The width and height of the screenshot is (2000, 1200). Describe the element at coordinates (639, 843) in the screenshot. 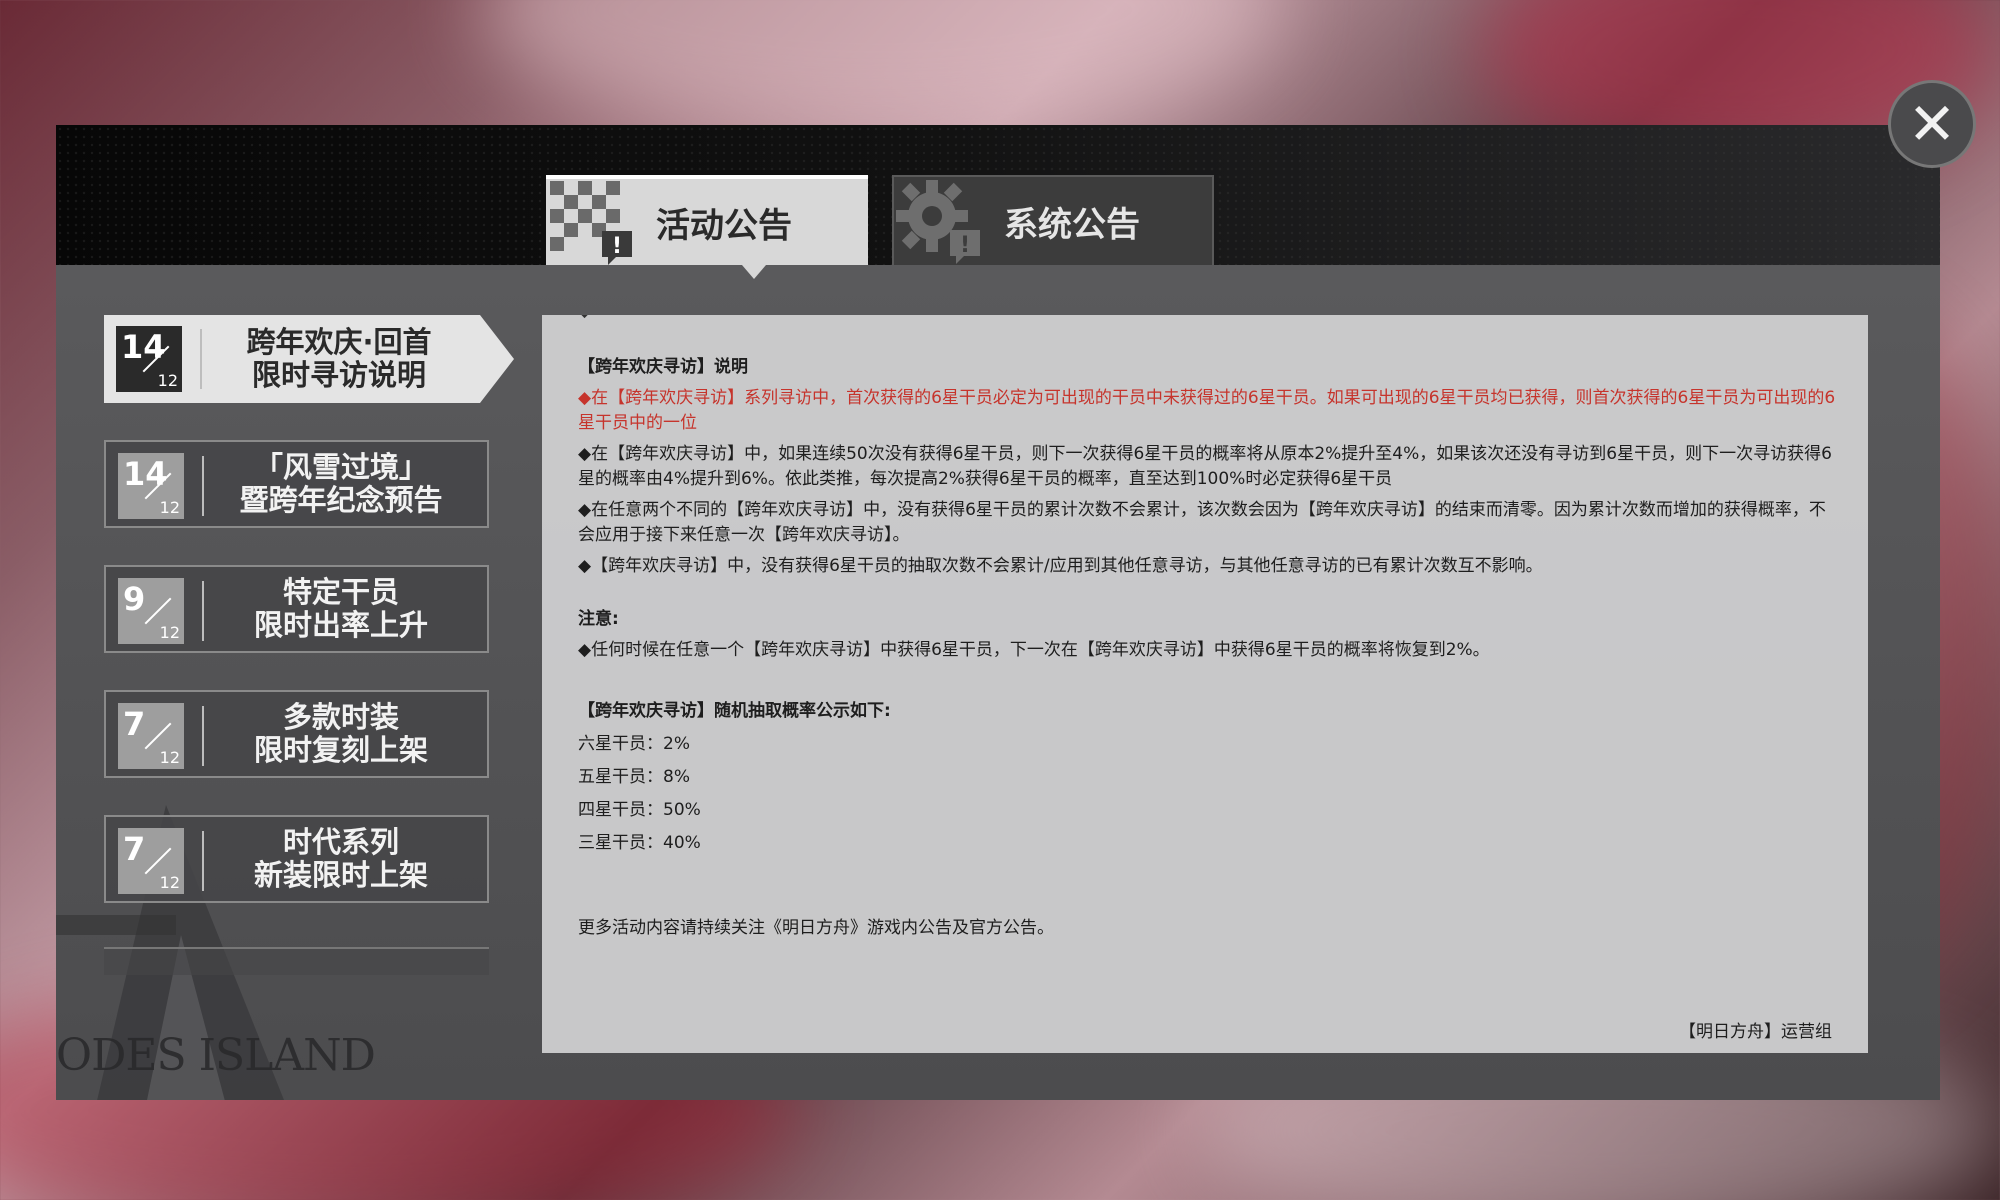

I see `rate-line: 三星干员：40%` at that location.